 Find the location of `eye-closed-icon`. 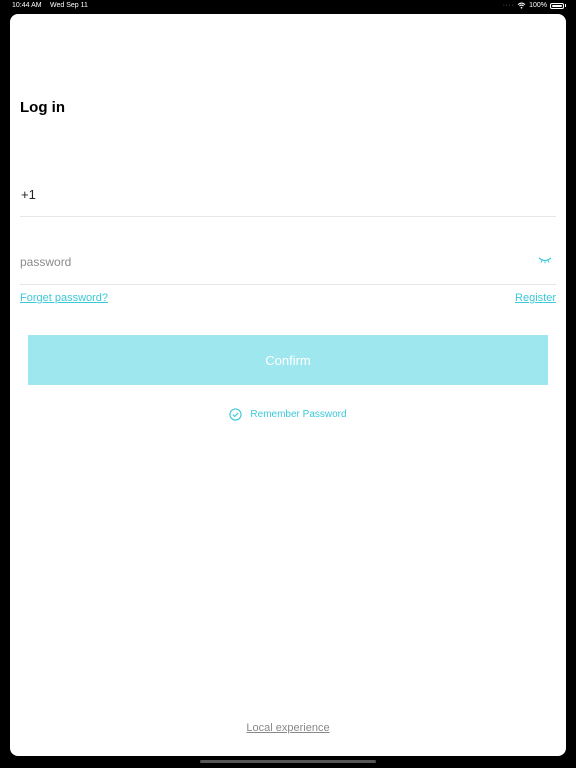

eye-closed-icon is located at coordinates (545, 260).